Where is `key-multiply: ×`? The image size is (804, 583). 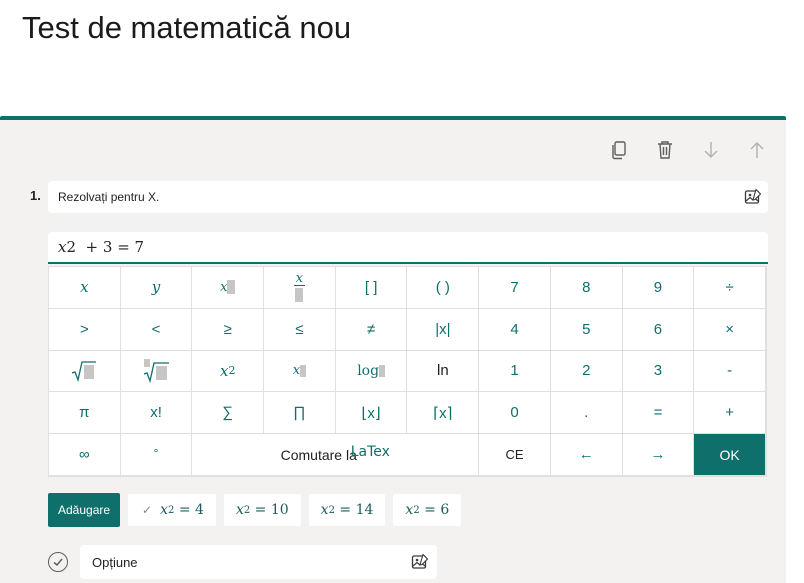 key-multiply: × is located at coordinates (730, 329).